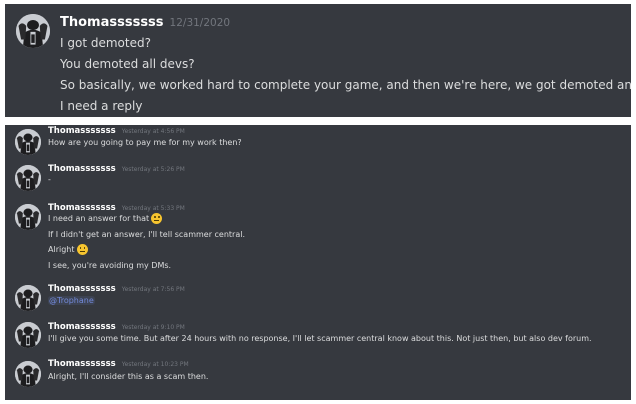 This screenshot has height=404, width=636. Describe the element at coordinates (153, 169) in the screenshot. I see `message-timestamp: Yesterday at 5:26 PM` at that location.